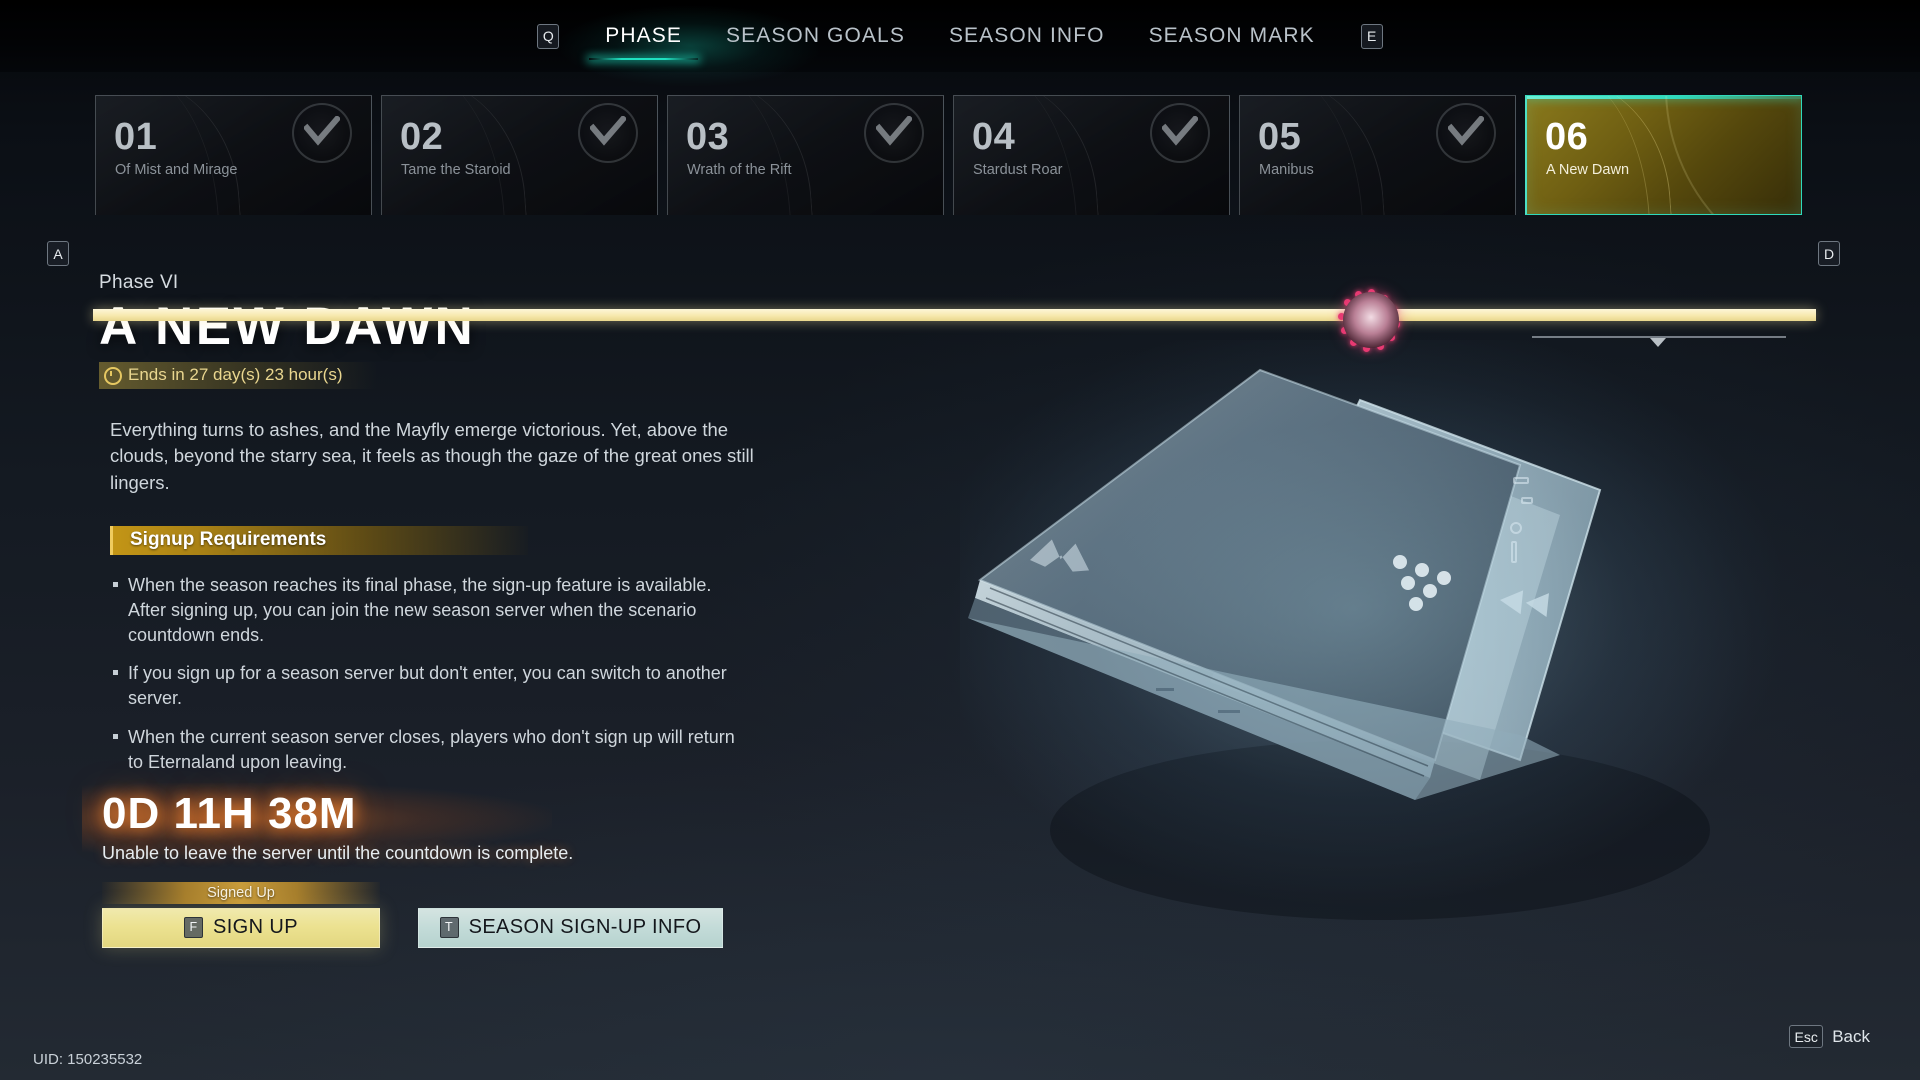 This screenshot has width=1920, height=1080. Describe the element at coordinates (456, 170) in the screenshot. I see `phase-card-name: Tame the Staroid` at that location.